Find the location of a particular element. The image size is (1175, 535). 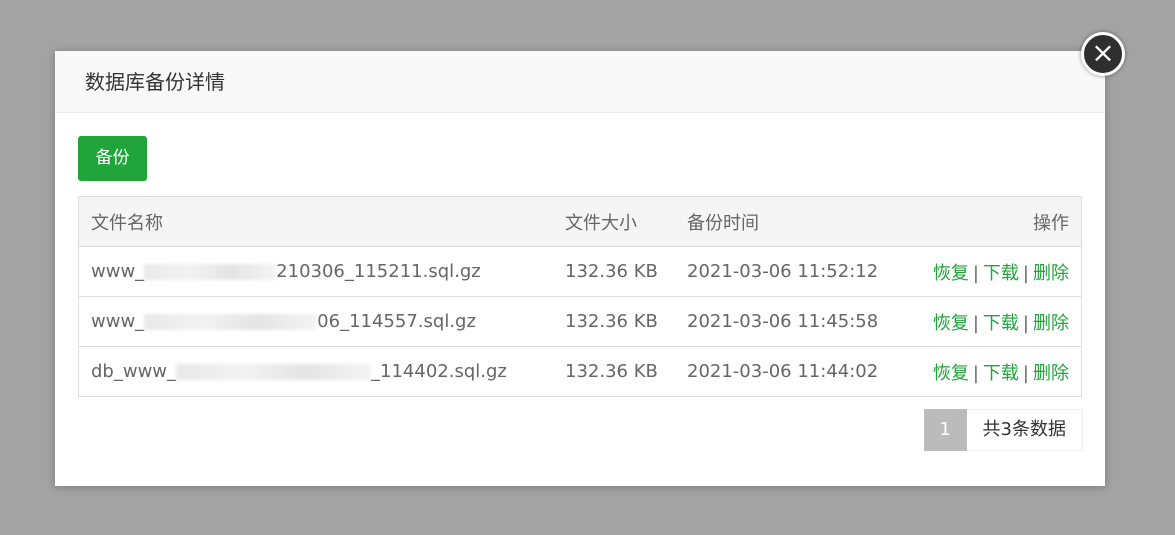

file-name-prefix: db_www_ is located at coordinates (134, 371).